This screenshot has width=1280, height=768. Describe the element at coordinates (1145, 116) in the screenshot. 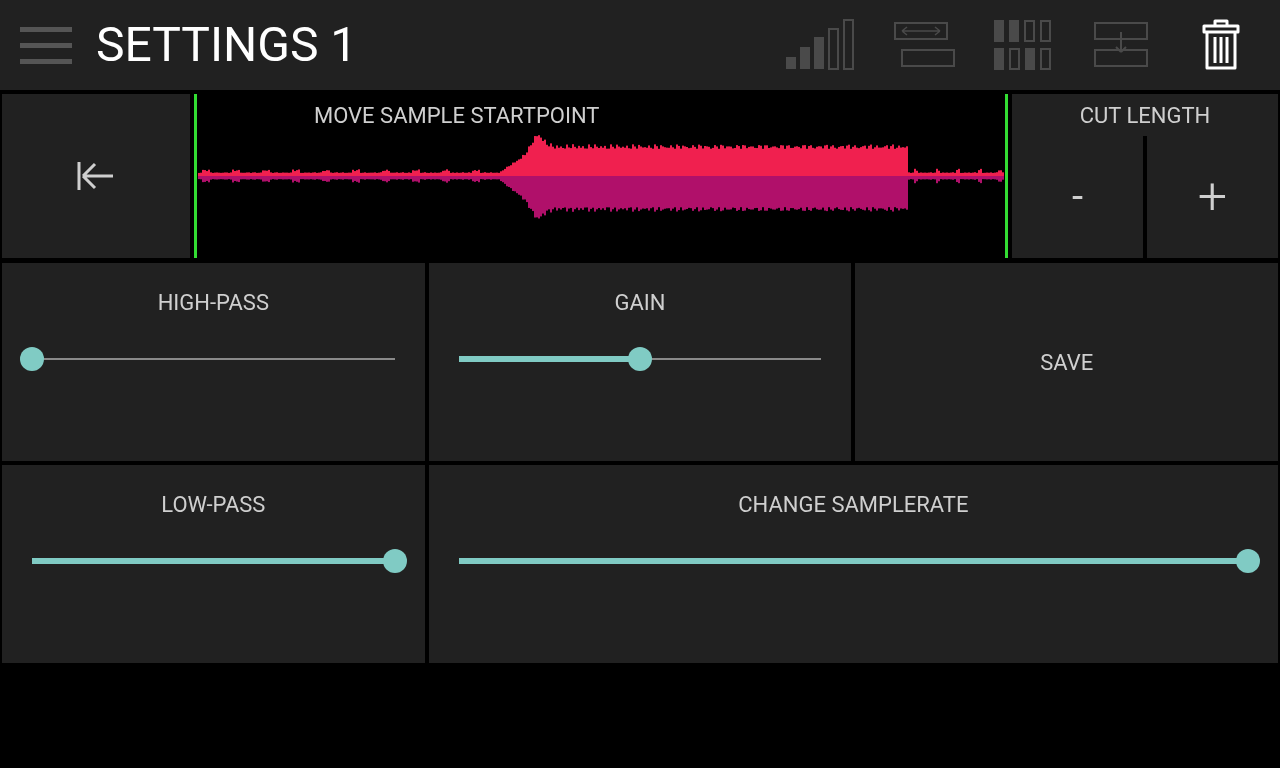

I see `cut-length-label: CUT LENGTH` at that location.